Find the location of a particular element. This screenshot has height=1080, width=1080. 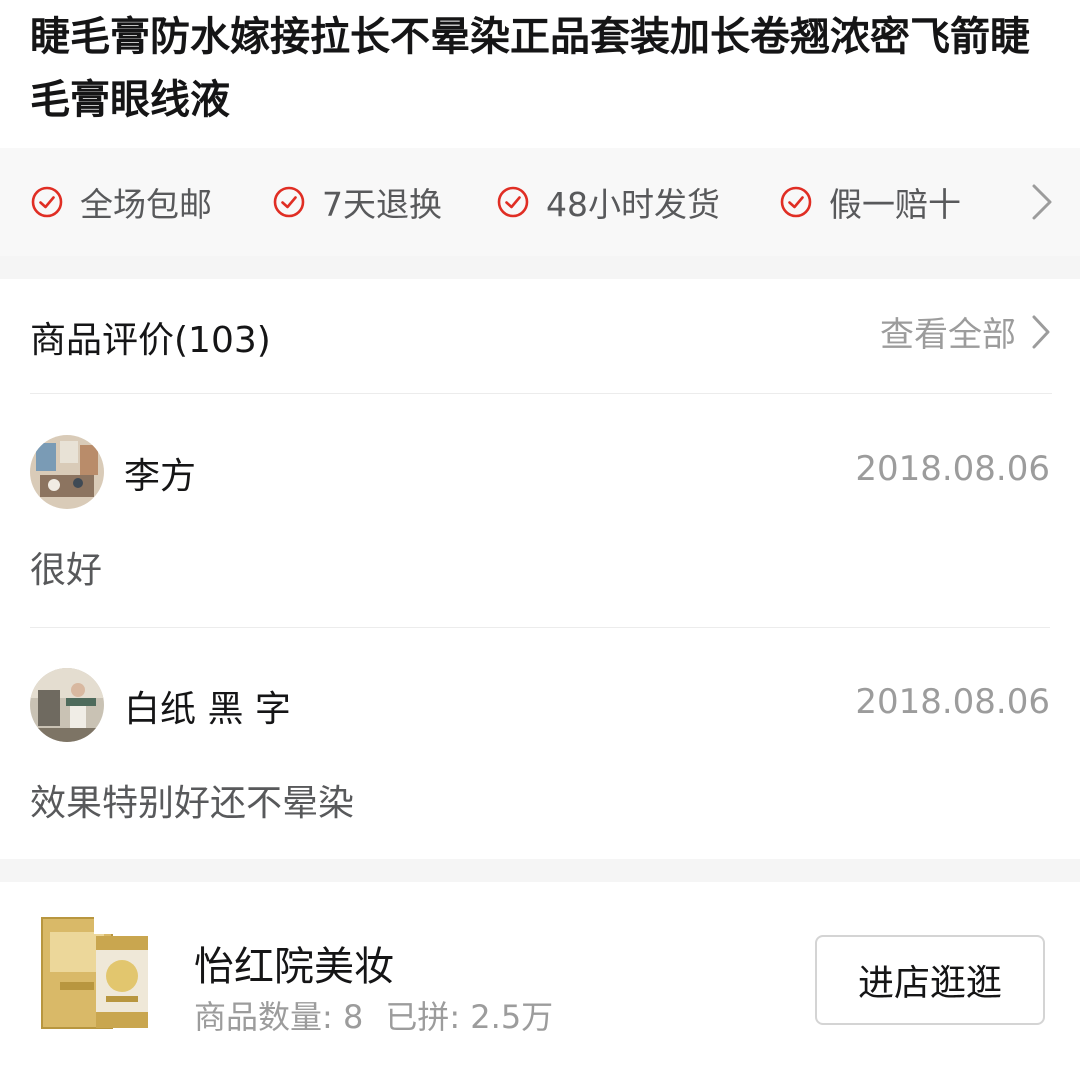

promise-label: 全场包邮 is located at coordinates (146, 204).